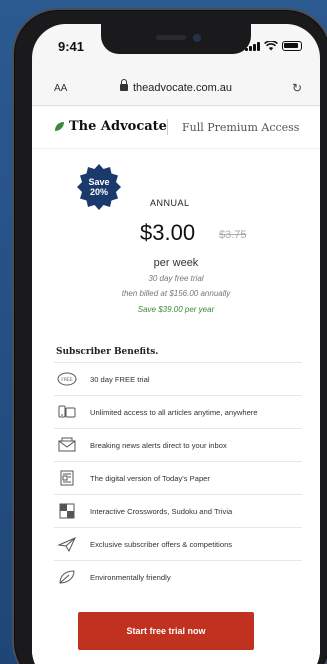  I want to click on benefits-title: Subscriber Benefits., so click(107, 352).